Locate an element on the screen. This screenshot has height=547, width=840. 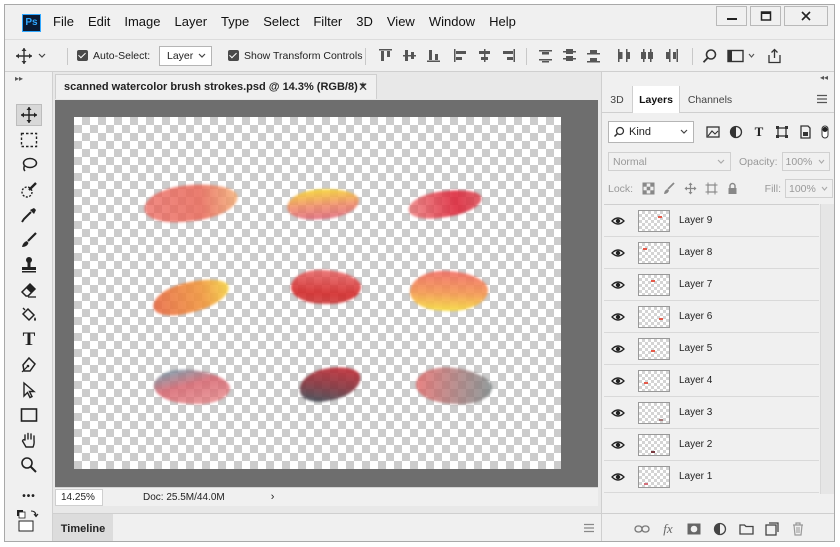
bucket-tool is located at coordinates (29, 315).